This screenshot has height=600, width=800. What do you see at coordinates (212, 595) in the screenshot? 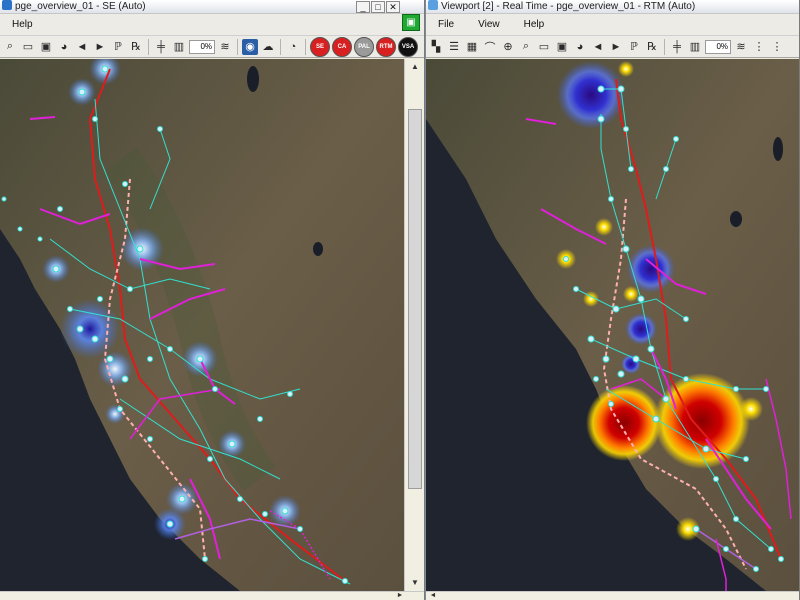
I see `left-horizontal-scrollbar: ►` at bounding box center [212, 595].